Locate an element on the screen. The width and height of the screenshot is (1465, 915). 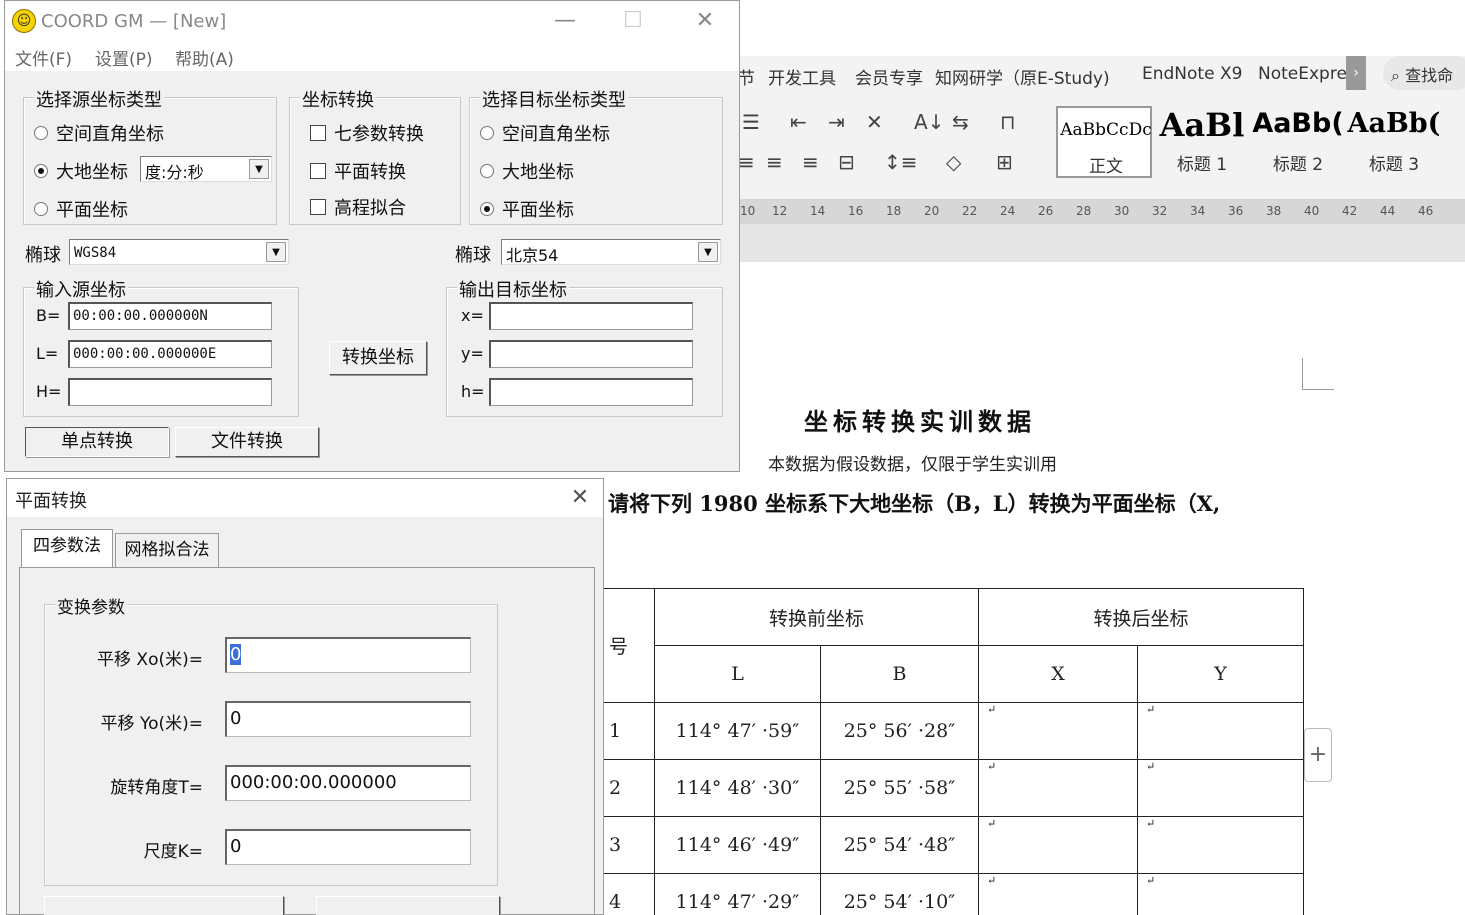
ribbon-tab-endnote: EndNote X9 is located at coordinates (1192, 74).